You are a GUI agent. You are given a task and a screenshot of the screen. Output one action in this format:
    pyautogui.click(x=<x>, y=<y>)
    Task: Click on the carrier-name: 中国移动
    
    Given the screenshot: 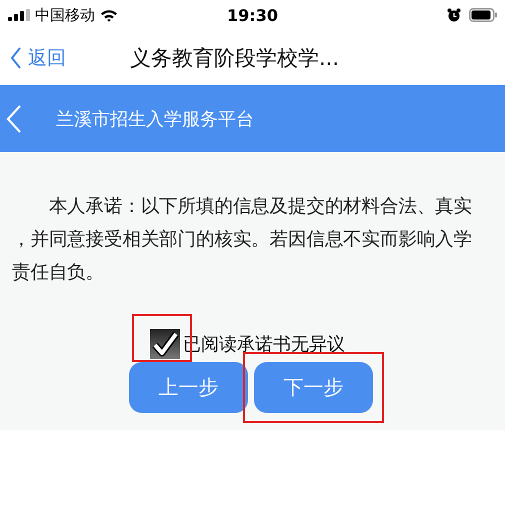 What is the action you would take?
    pyautogui.click(x=65, y=15)
    